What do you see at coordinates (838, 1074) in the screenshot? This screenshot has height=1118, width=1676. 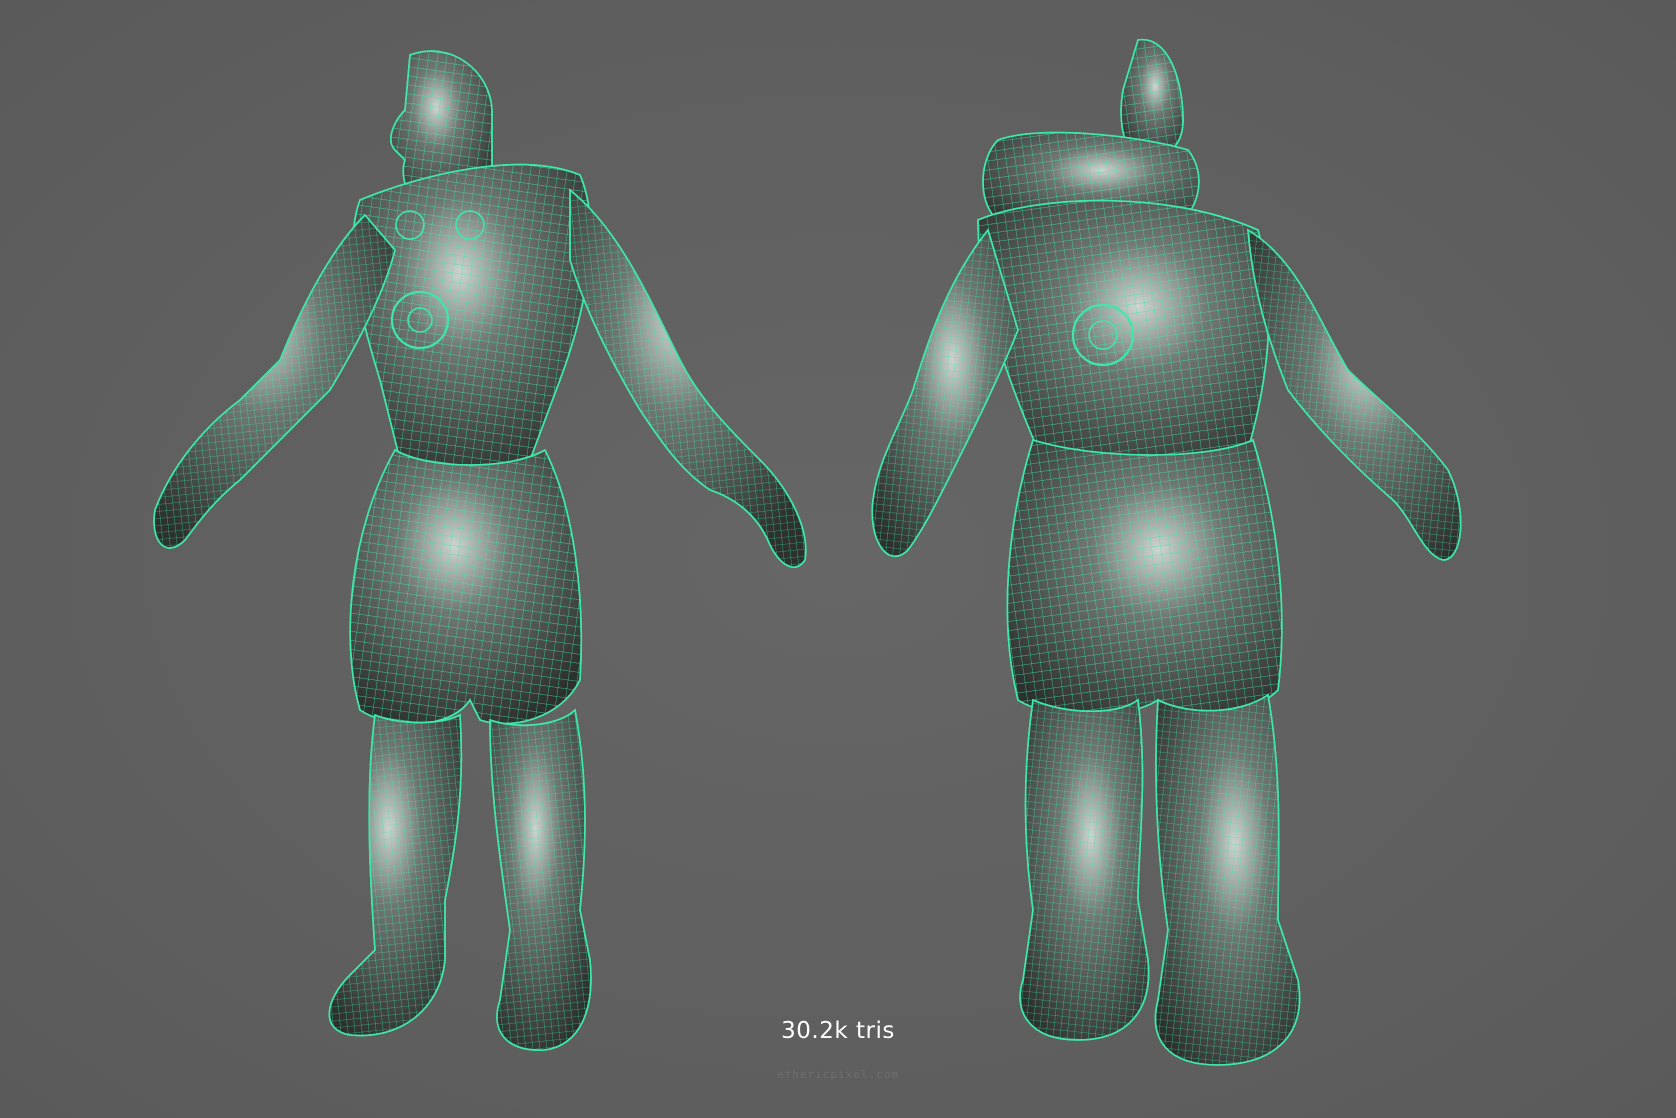 I see `watermark: ethericpixel.com` at bounding box center [838, 1074].